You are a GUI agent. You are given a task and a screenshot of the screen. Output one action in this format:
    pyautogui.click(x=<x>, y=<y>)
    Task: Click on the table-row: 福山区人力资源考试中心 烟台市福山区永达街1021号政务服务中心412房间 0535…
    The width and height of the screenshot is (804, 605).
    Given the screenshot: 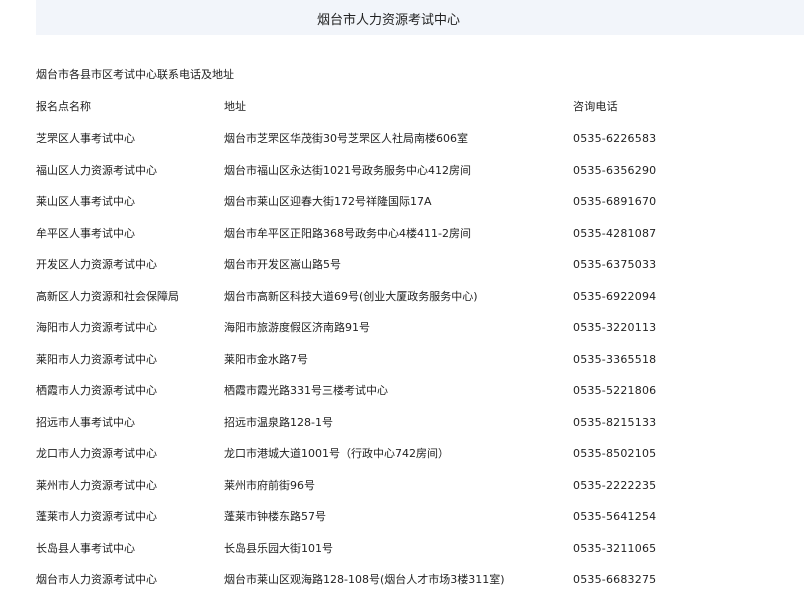 What is the action you would take?
    pyautogui.click(x=386, y=179)
    